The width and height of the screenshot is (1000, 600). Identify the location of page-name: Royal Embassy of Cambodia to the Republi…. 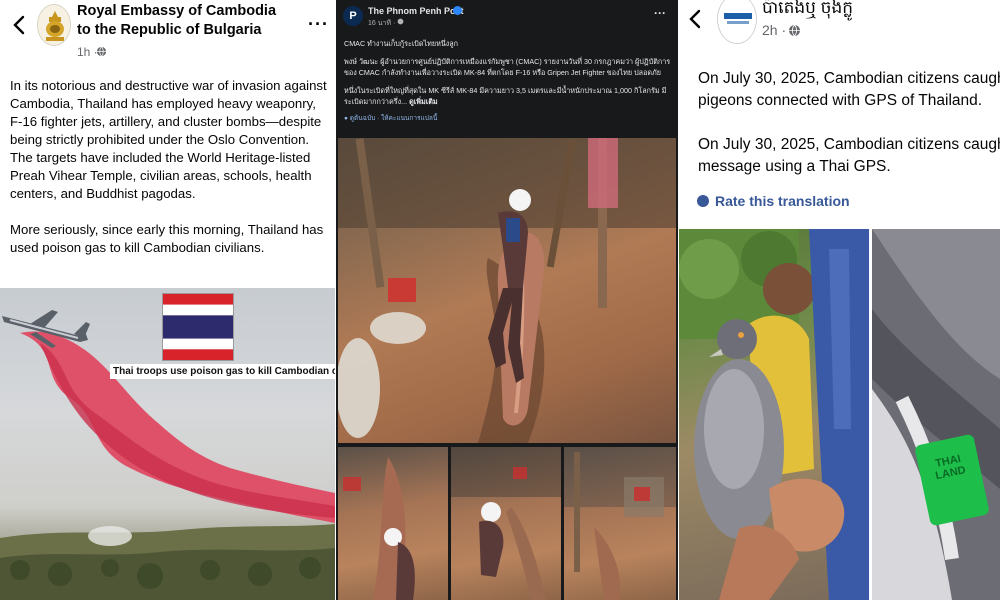
(182, 21).